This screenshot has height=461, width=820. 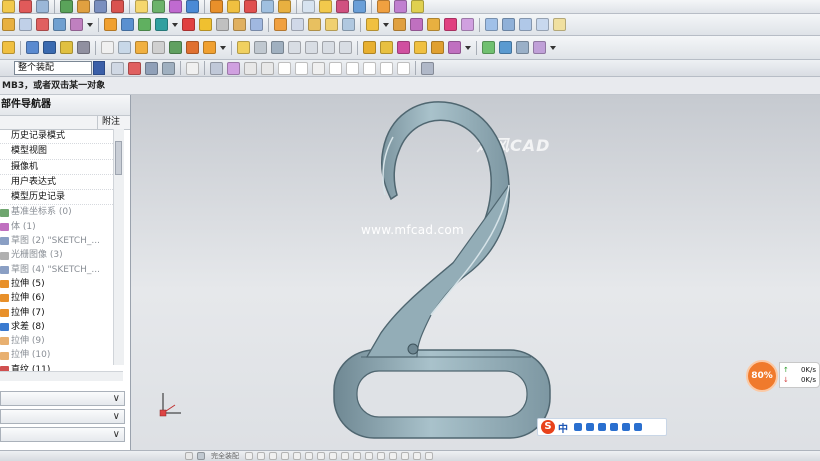 What do you see at coordinates (53, 68) in the screenshot?
I see `selection-scope-dropdown: 整个装配` at bounding box center [53, 68].